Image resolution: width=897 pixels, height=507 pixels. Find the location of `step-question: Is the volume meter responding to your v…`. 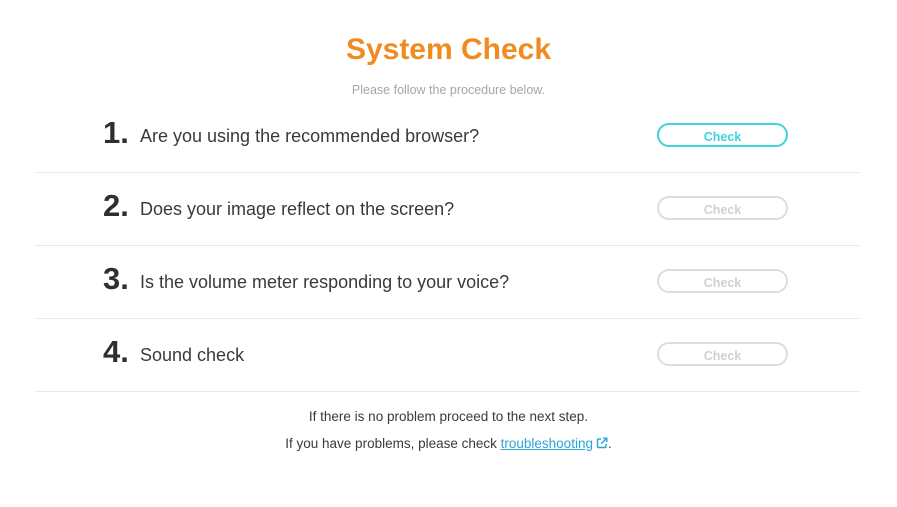

step-question: Is the volume meter responding to your v… is located at coordinates (325, 282).